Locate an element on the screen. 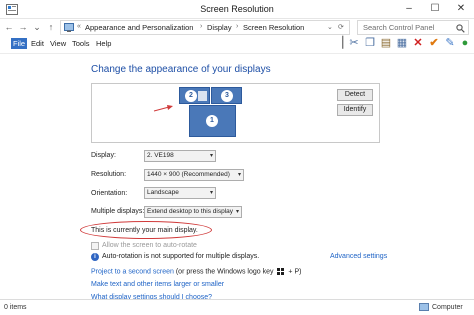 This screenshot has height=315, width=474. project-link: Project to a second screen is located at coordinates (132, 271).